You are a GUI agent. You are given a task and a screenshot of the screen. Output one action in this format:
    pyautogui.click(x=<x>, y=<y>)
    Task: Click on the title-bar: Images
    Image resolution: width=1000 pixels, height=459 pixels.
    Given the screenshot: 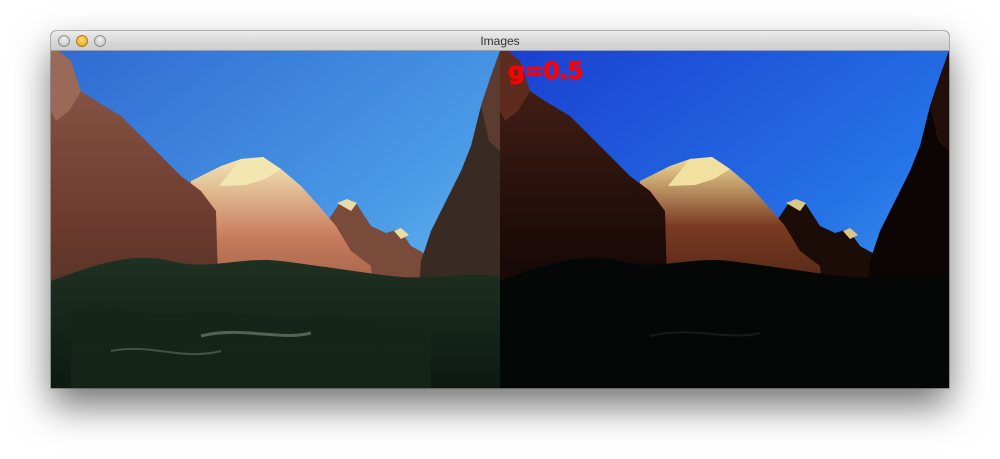 What is the action you would take?
    pyautogui.click(x=500, y=41)
    